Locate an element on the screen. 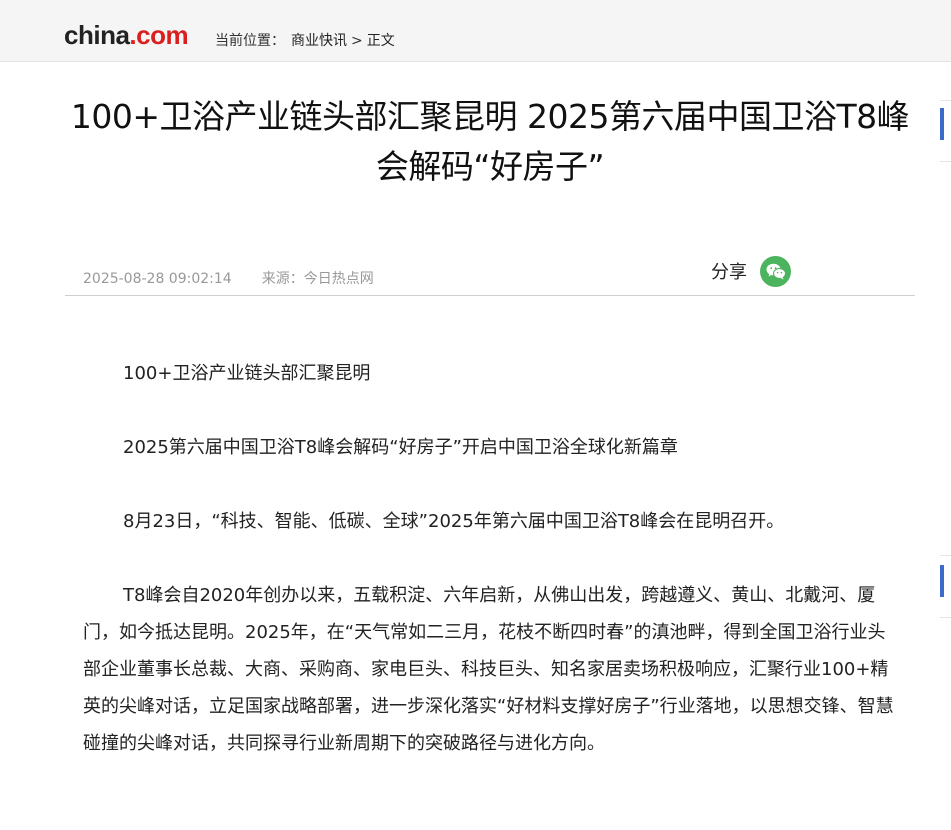 This screenshot has width=951, height=830. logo-china: china is located at coordinates (97, 35).